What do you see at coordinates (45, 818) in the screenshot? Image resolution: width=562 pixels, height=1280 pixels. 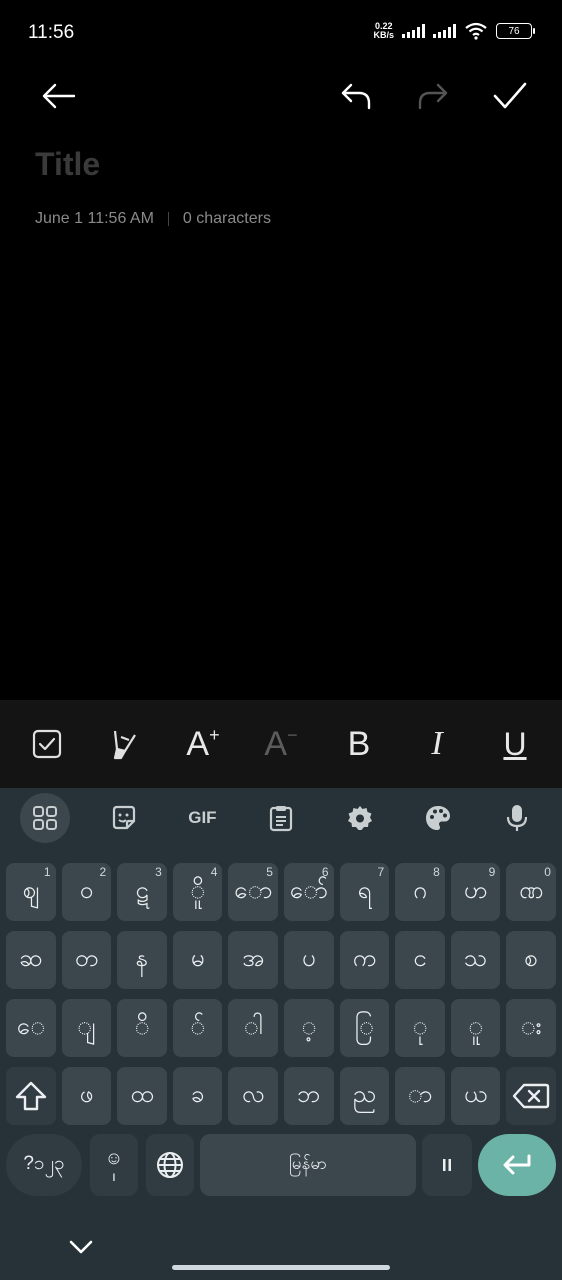 I see `apps-button` at bounding box center [45, 818].